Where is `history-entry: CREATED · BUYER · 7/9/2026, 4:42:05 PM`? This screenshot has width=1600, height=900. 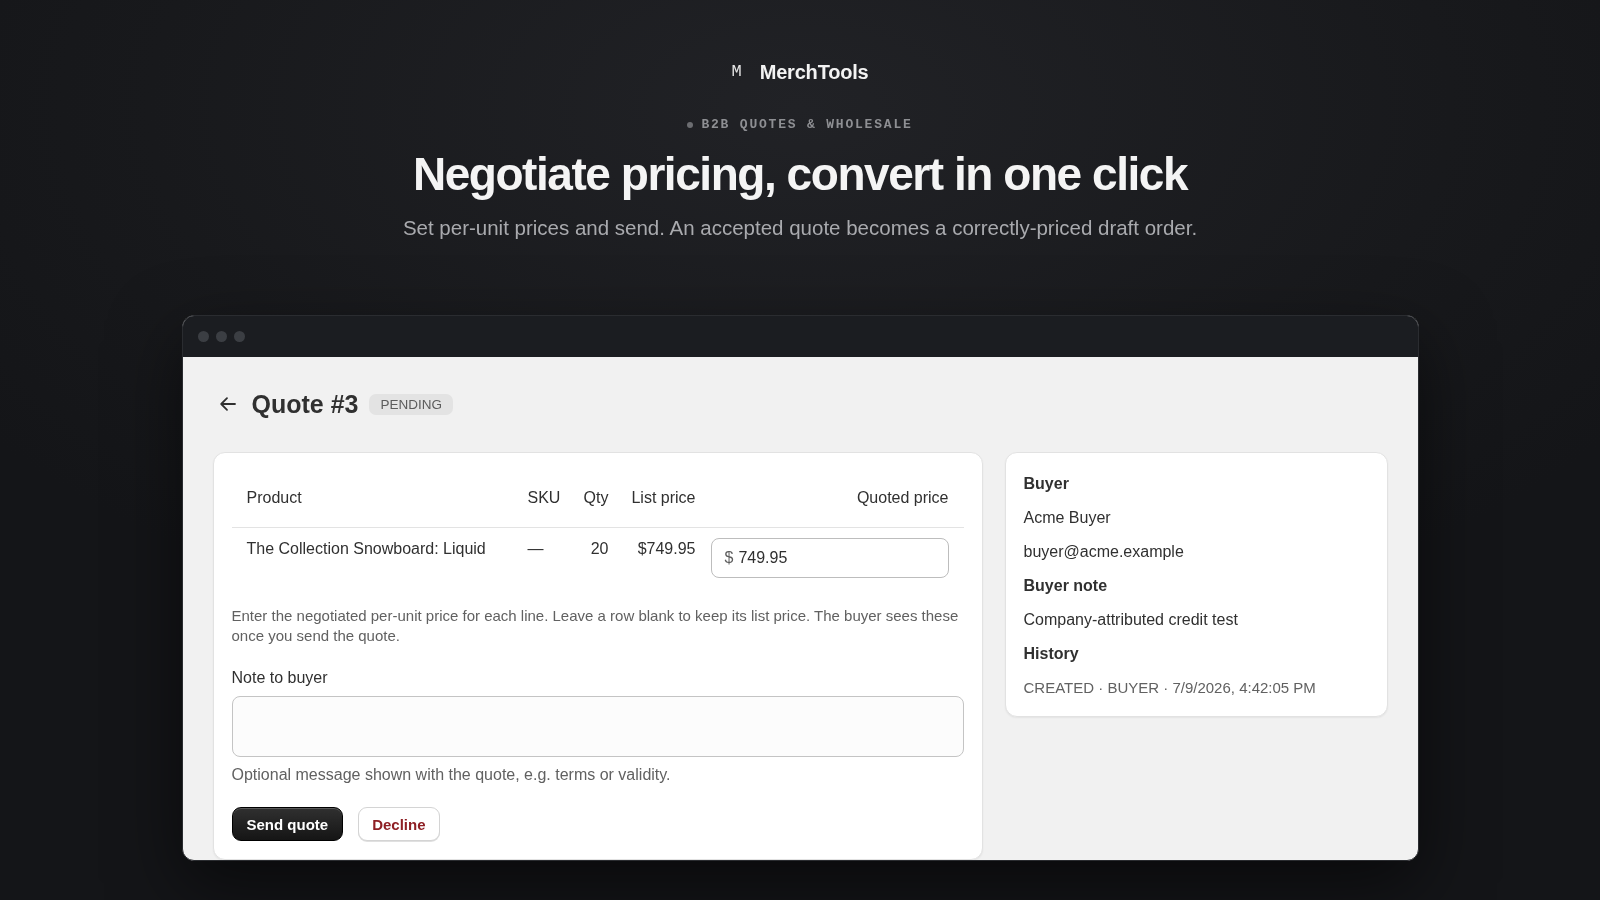
history-entry: CREATED · BUYER · 7/9/2026, 4:42:05 PM is located at coordinates (1170, 688).